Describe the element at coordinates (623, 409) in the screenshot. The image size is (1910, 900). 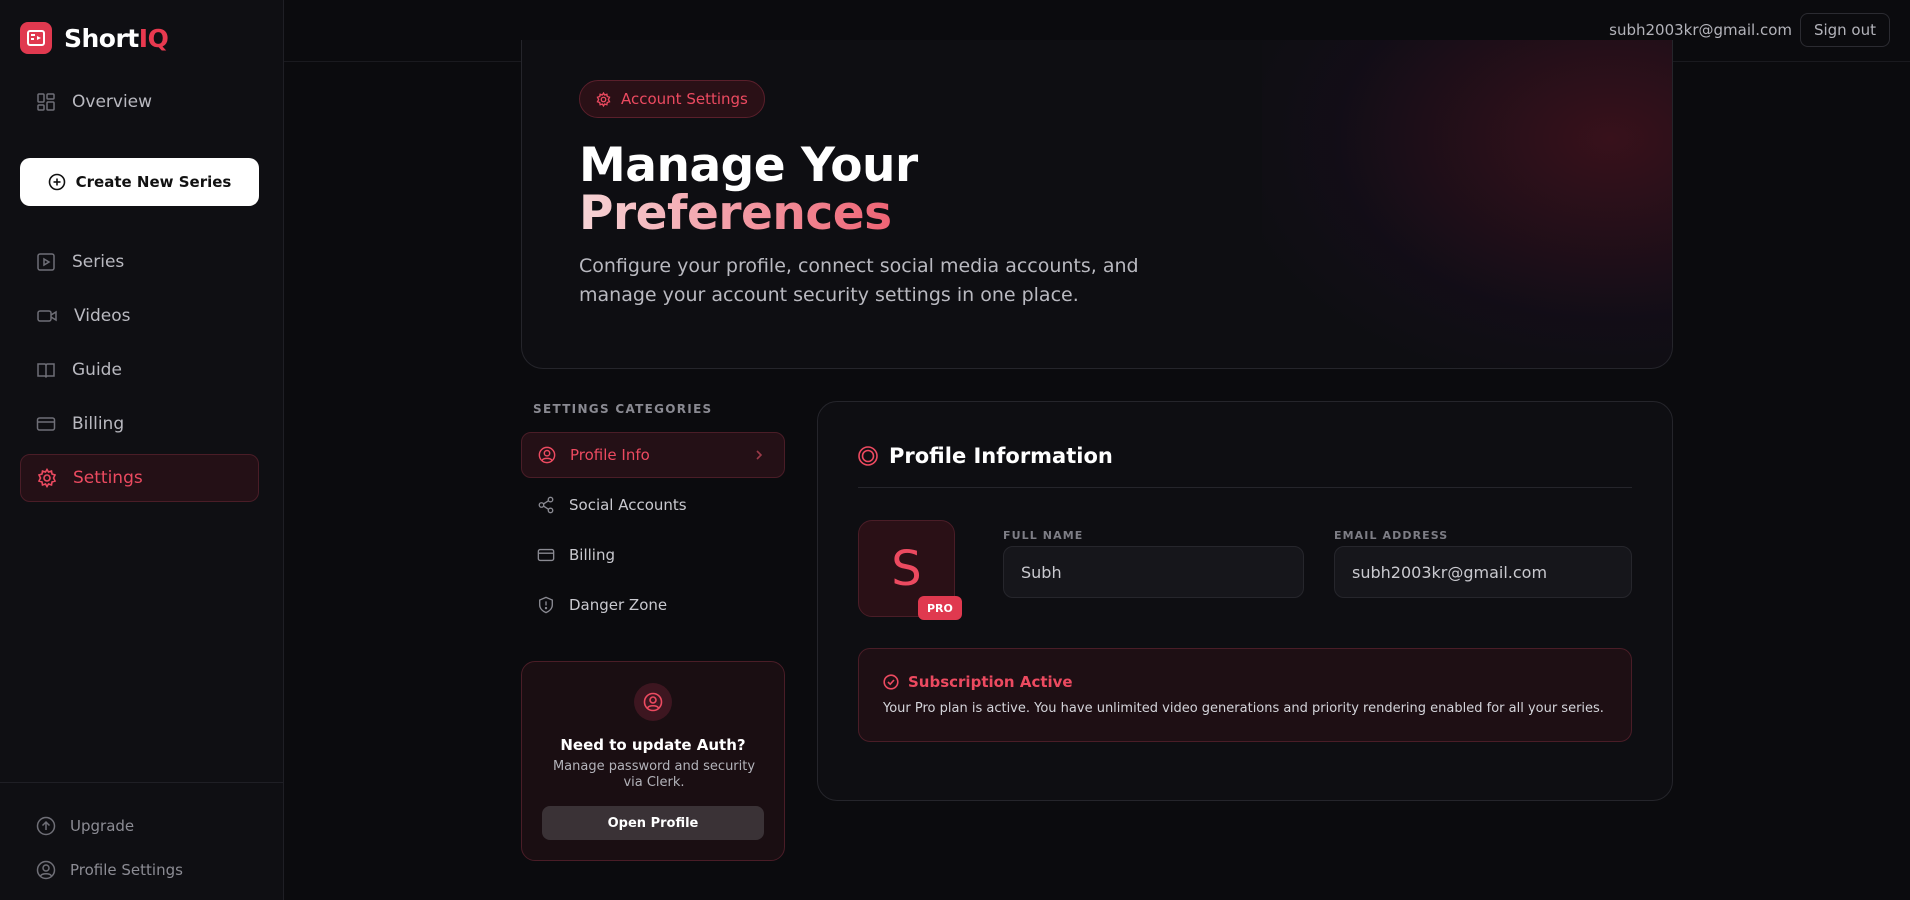
I see `settings-categories-heading: SETTINGS CATEGORIES` at that location.